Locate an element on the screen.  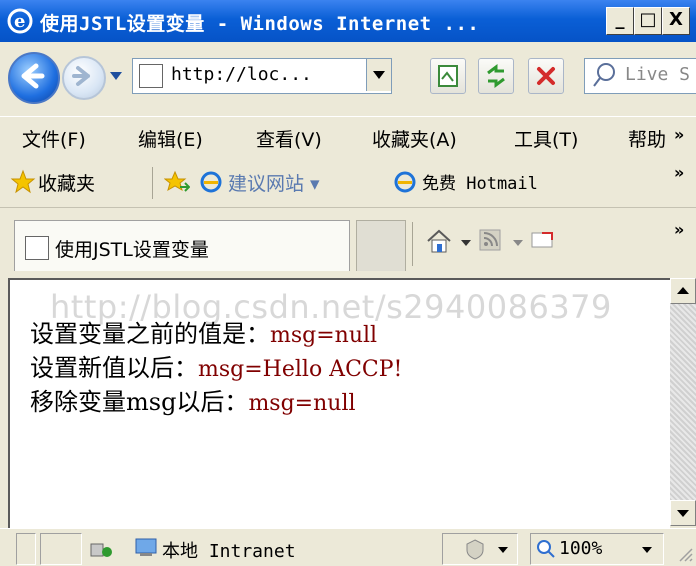
tab-active: 使用JSTL设置变量 is located at coordinates (182, 245).